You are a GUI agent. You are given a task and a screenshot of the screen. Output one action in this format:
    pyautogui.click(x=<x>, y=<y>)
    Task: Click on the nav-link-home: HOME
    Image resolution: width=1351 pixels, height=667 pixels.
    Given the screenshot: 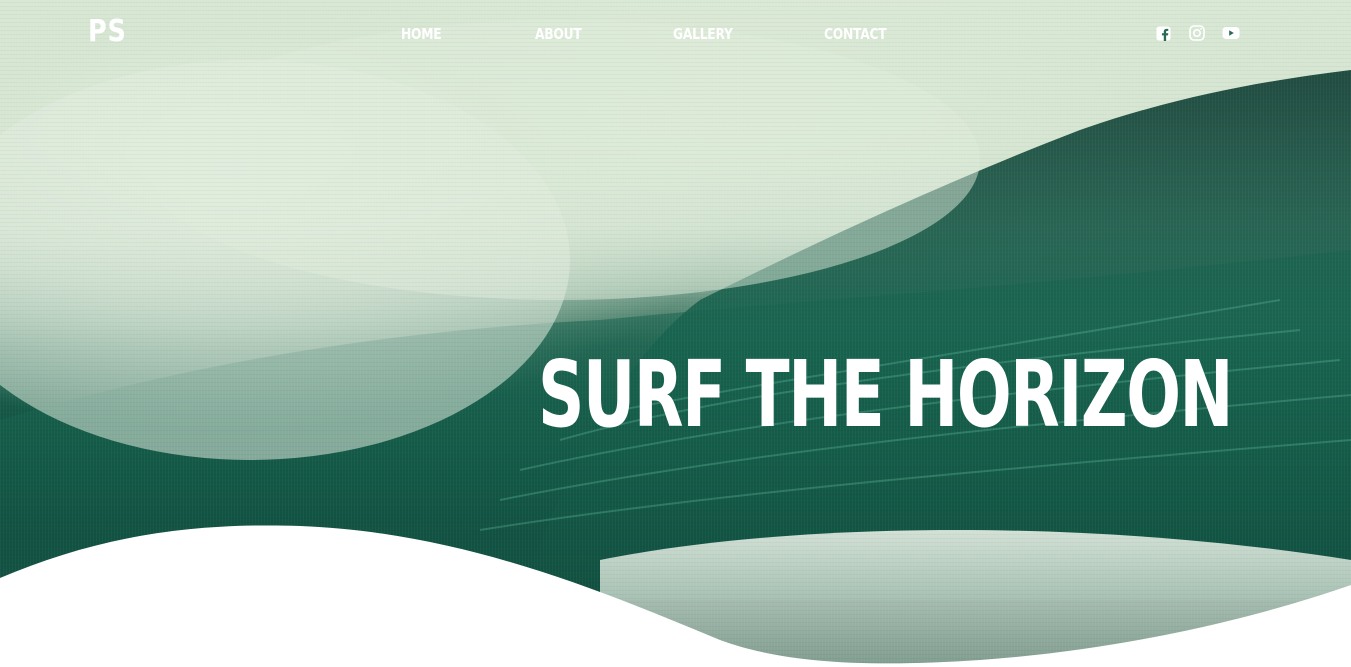 What is the action you would take?
    pyautogui.click(x=421, y=34)
    